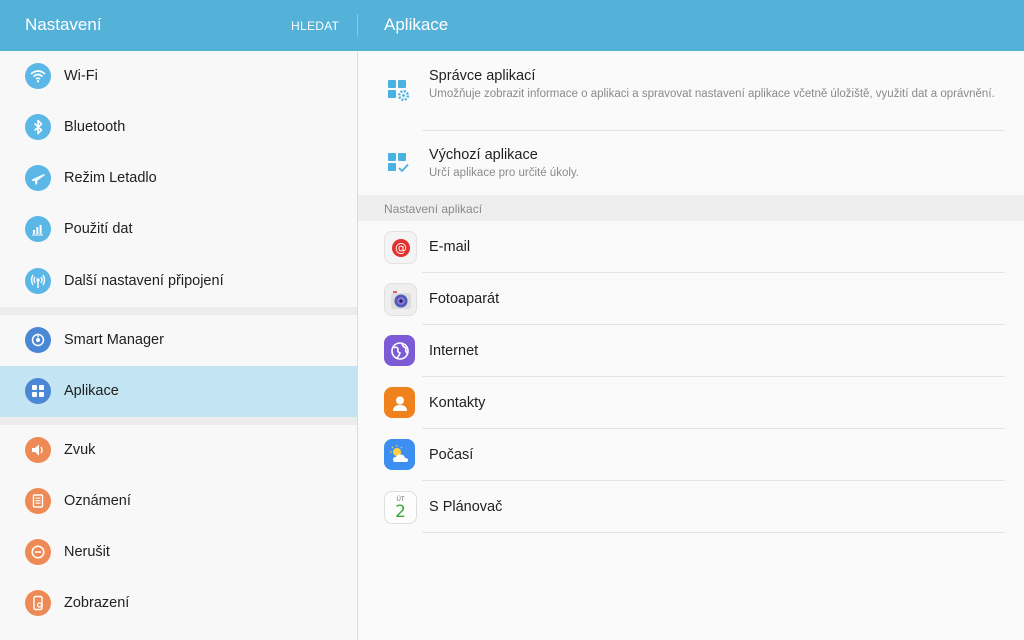 The width and height of the screenshot is (1024, 640). I want to click on top-app-bar: Nastavení HLEDAT Aplikace, so click(512, 25).